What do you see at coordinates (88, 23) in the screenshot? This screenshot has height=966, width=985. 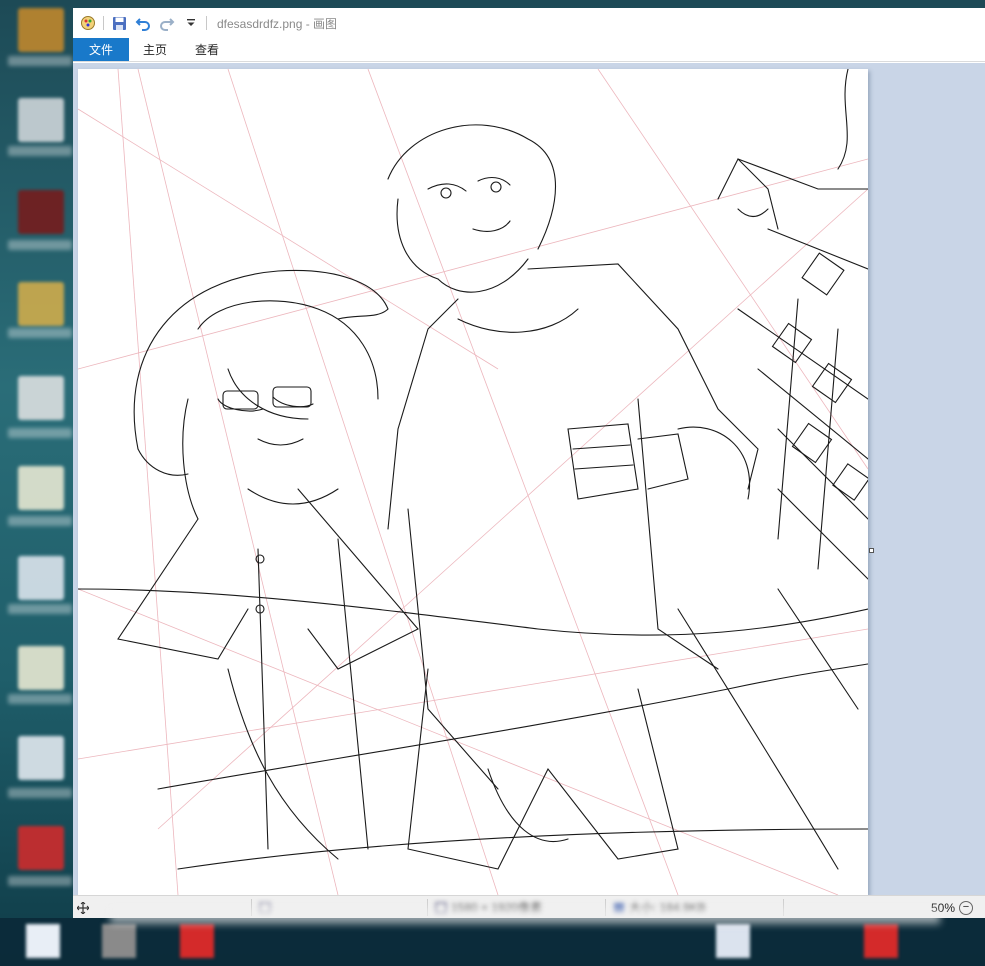 I see `paint-app-icon` at bounding box center [88, 23].